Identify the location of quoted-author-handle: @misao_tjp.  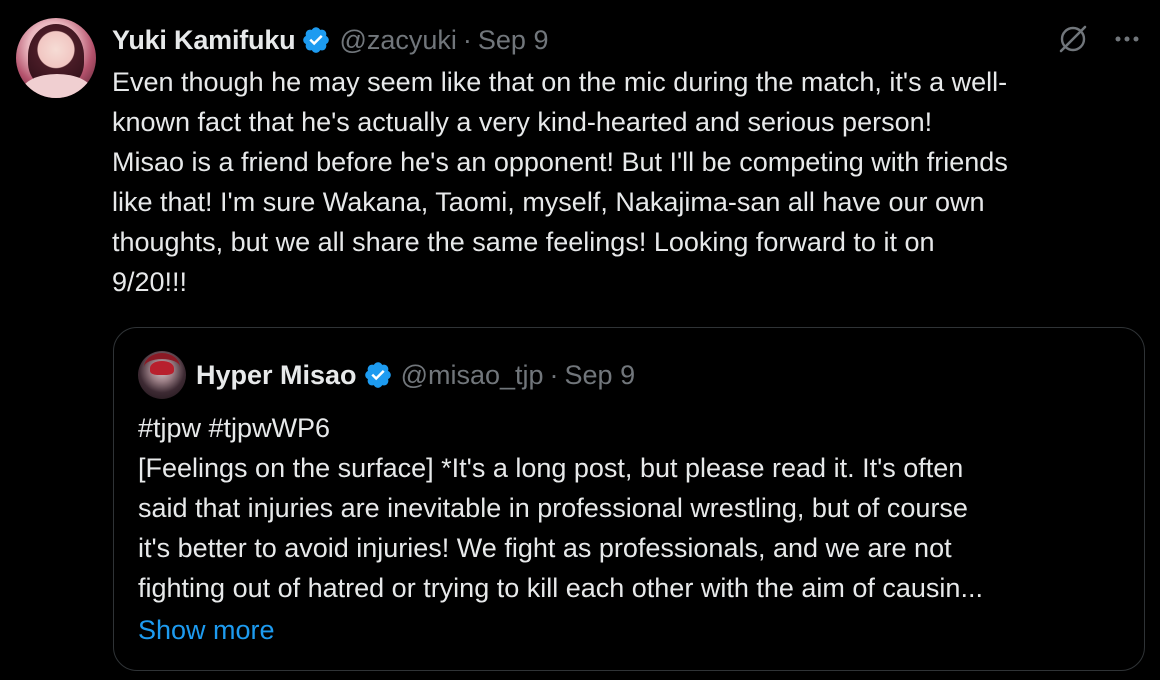
(472, 375).